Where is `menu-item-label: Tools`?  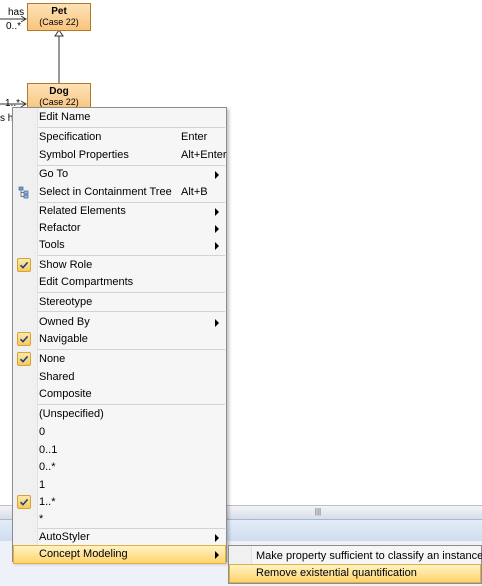
menu-item-label: Tools is located at coordinates (52, 245).